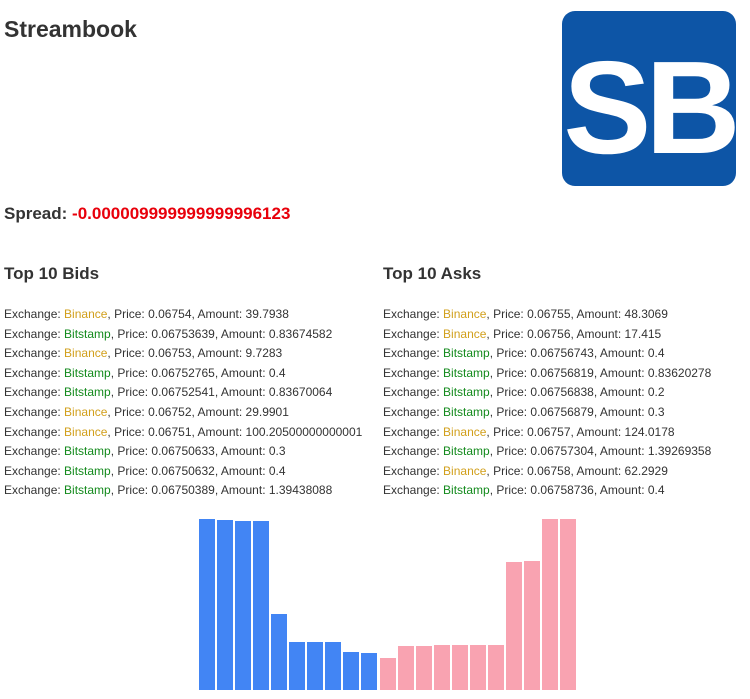  What do you see at coordinates (52, 273) in the screenshot?
I see `bids-heading: Top 10 Bids` at bounding box center [52, 273].